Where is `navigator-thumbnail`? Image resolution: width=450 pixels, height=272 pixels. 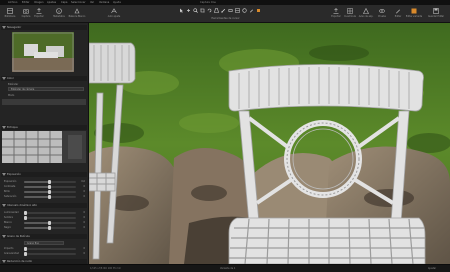
navigator-thumbnail is located at coordinates (43, 52).